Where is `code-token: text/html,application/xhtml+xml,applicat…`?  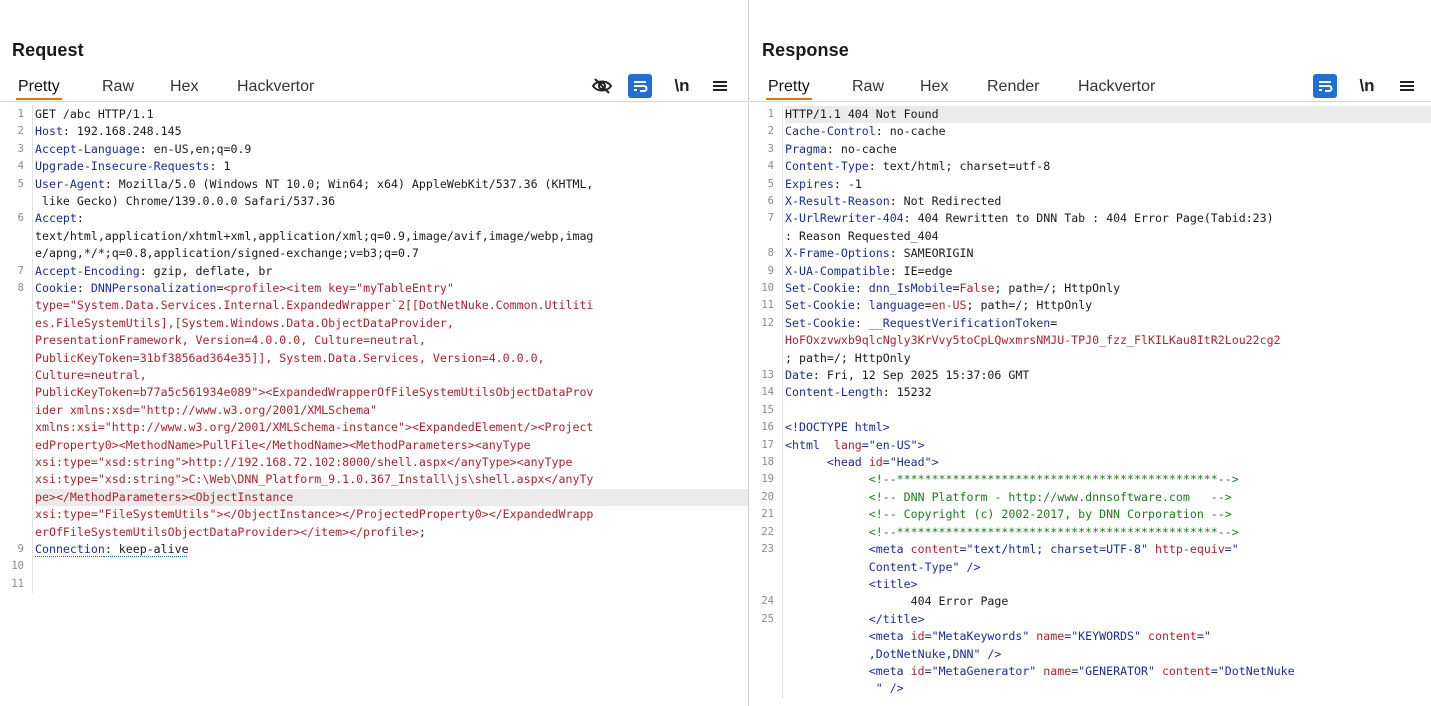
code-token: text/html,application/xhtml+xml,applicat… is located at coordinates (314, 235).